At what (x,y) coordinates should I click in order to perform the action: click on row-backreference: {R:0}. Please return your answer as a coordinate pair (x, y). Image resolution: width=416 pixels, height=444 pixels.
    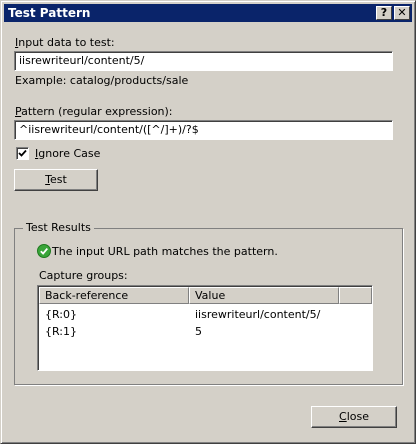
    Looking at the image, I should click on (61, 314).